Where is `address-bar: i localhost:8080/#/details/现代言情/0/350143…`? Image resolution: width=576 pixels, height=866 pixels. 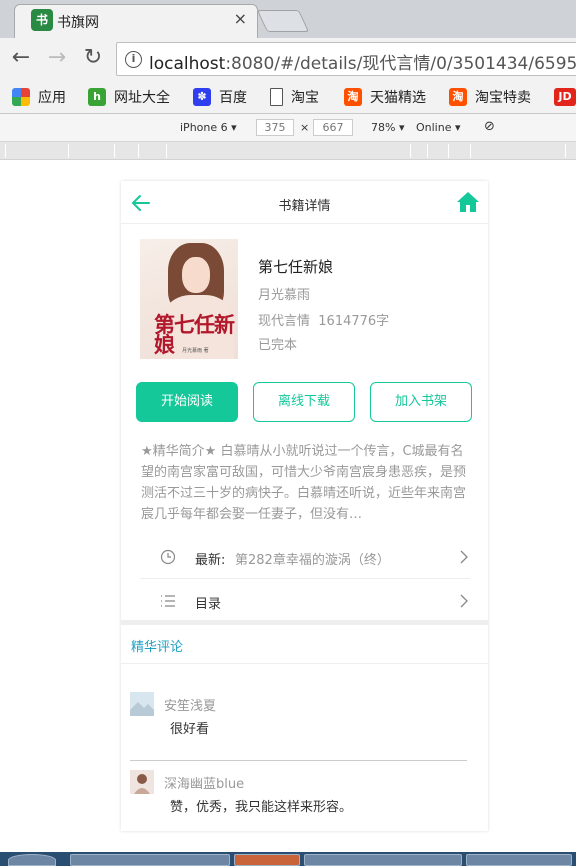
address-bar: i localhost:8080/#/details/现代言情/0/350143… is located at coordinates (346, 59).